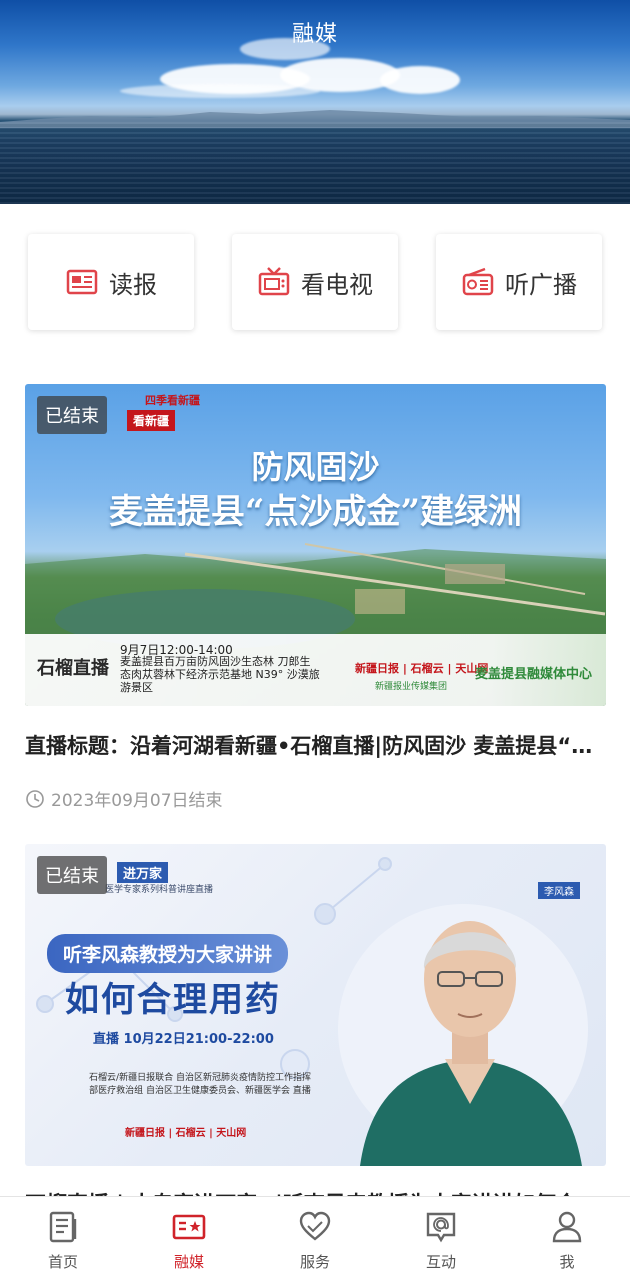 Image resolution: width=630 pixels, height=1280 pixels. What do you see at coordinates (189, 1227) in the screenshot?
I see `media-icon` at bounding box center [189, 1227].